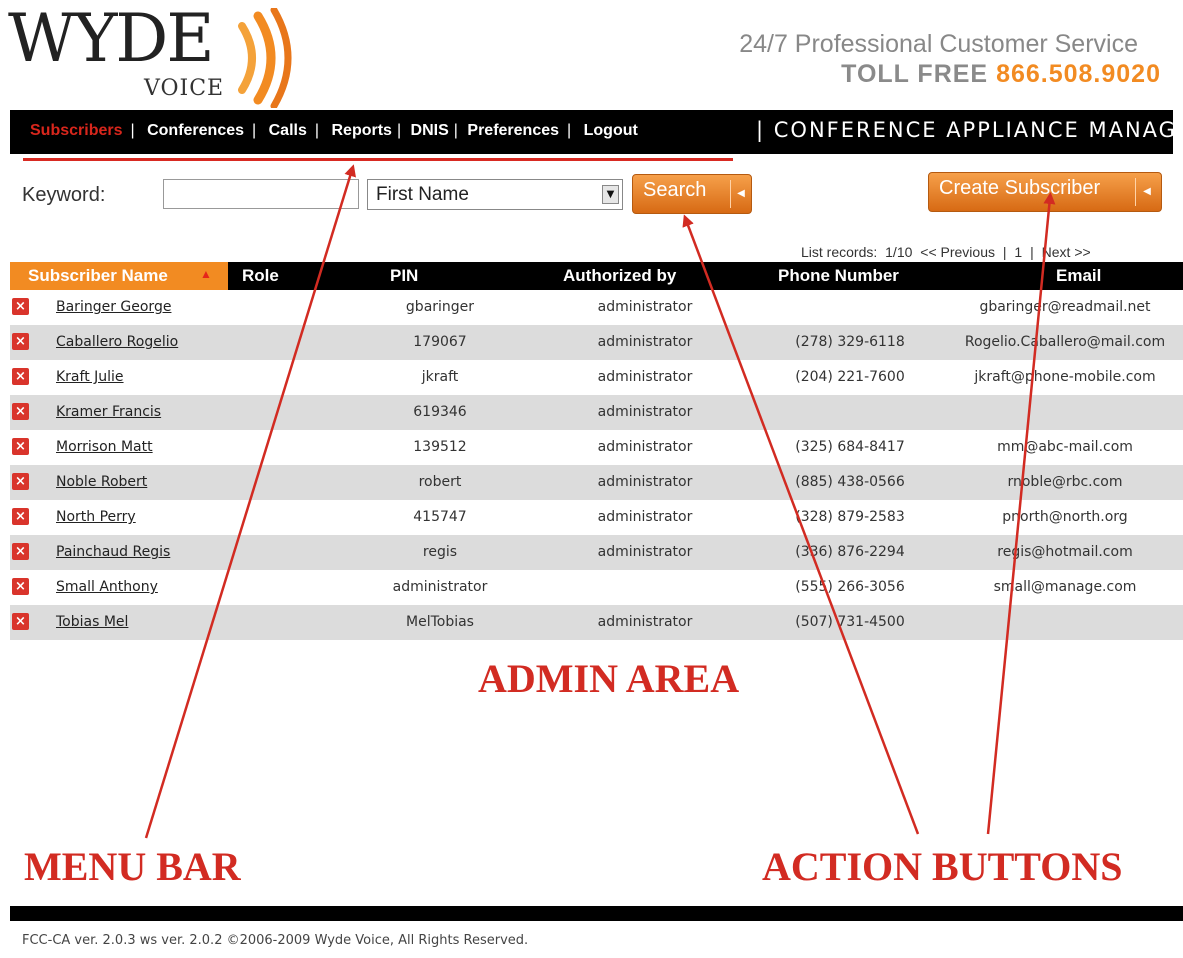  Describe the element at coordinates (107, 587) in the screenshot. I see `subscriber-name-link: Small Anthony` at that location.